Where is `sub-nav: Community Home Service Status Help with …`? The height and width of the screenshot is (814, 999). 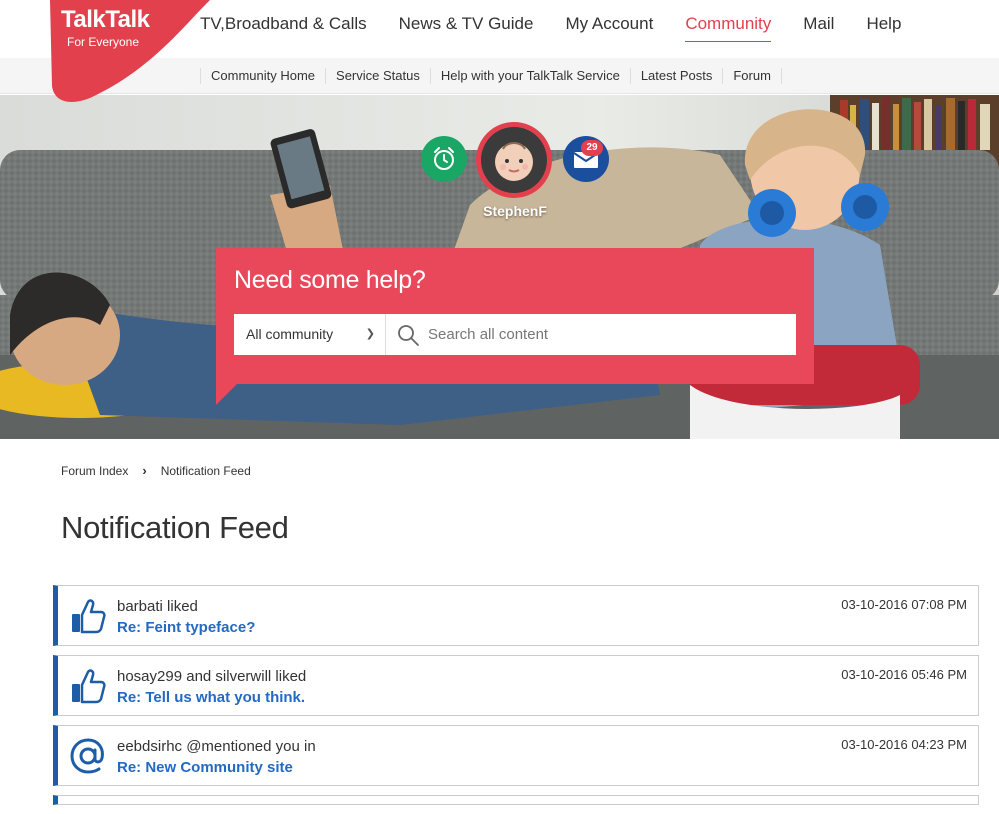 sub-nav: Community Home Service Status Help with … is located at coordinates (491, 76).